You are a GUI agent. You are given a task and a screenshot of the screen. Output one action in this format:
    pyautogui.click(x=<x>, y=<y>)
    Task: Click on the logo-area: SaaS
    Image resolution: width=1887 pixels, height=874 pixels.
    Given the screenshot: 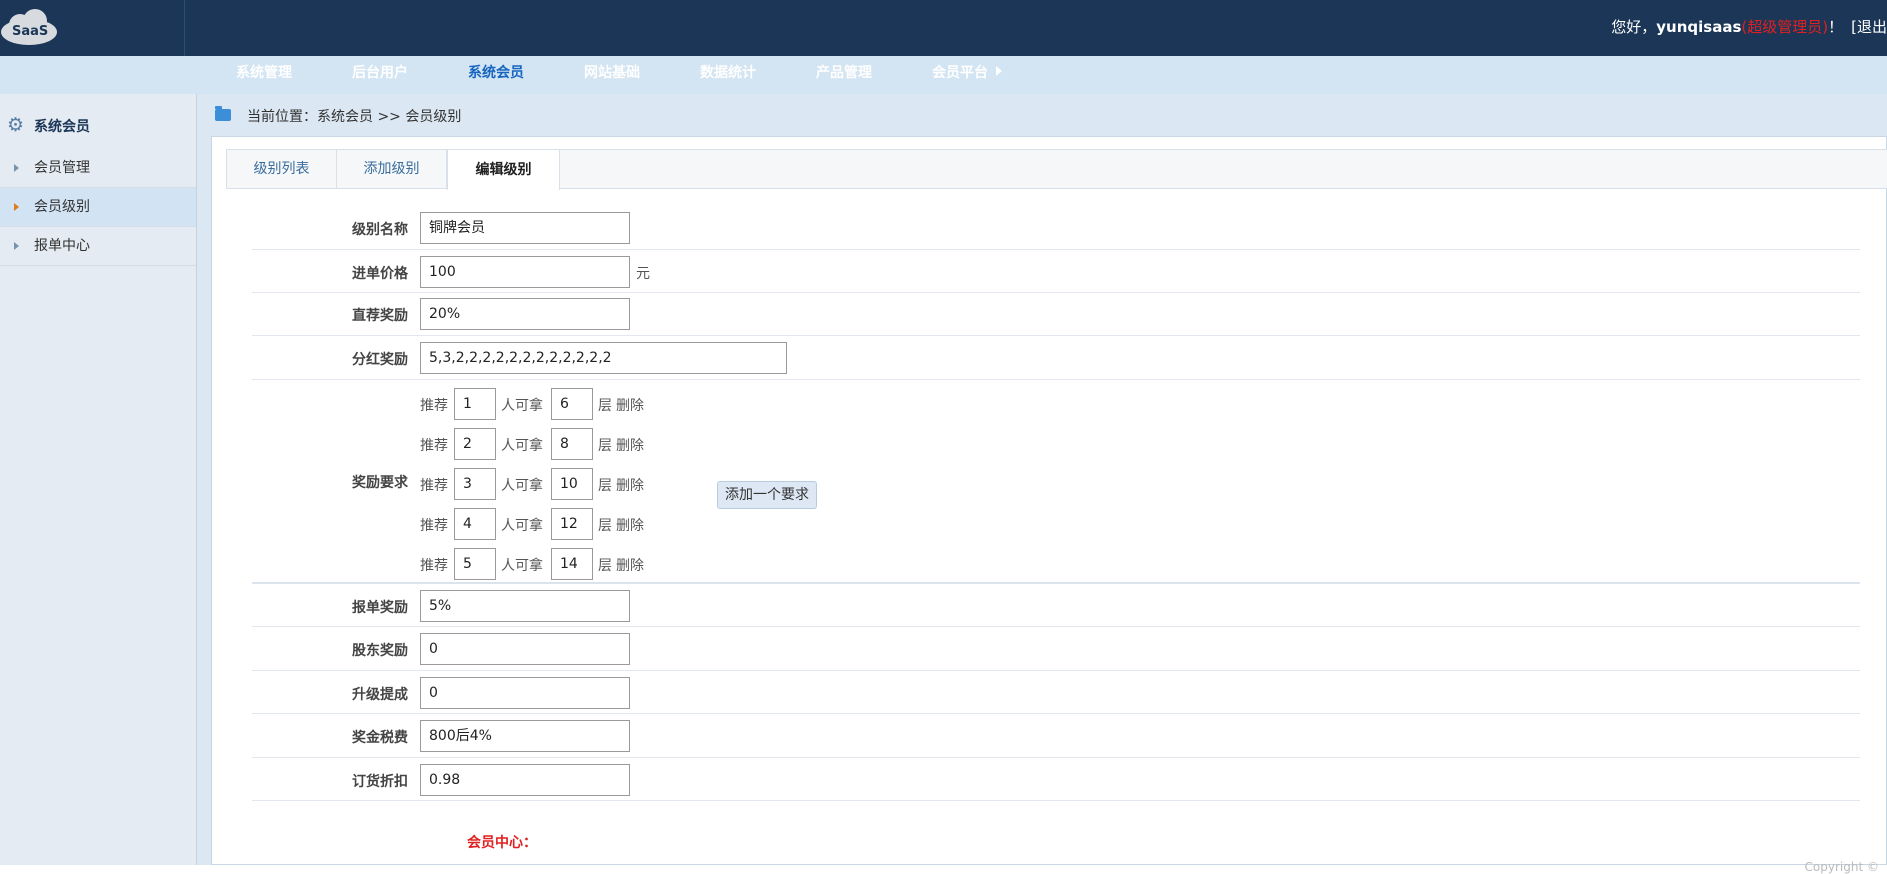 What is the action you would take?
    pyautogui.click(x=92, y=28)
    